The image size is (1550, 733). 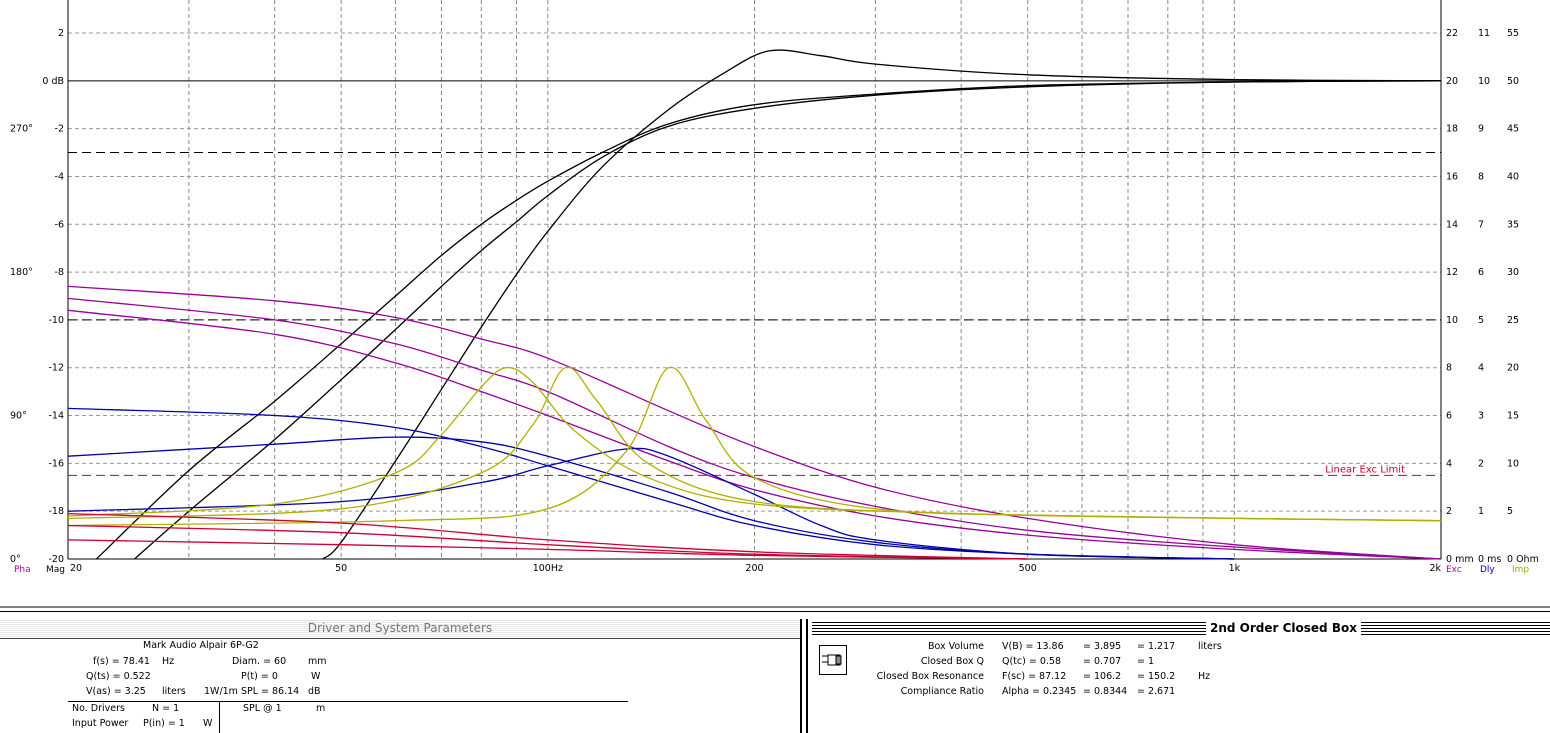 I want to click on box-param-value: V(B) = 13.86, so click(x=1033, y=646).